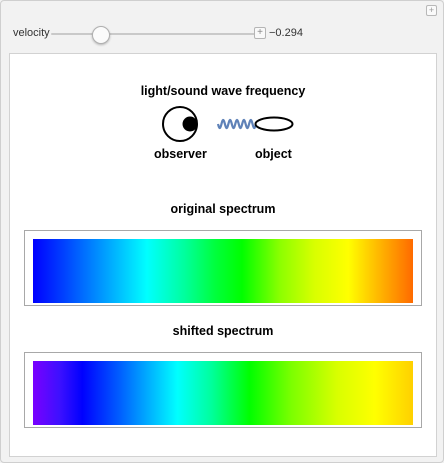  Describe the element at coordinates (260, 33) in the screenshot. I see `slider-options-plus-icon: +` at that location.